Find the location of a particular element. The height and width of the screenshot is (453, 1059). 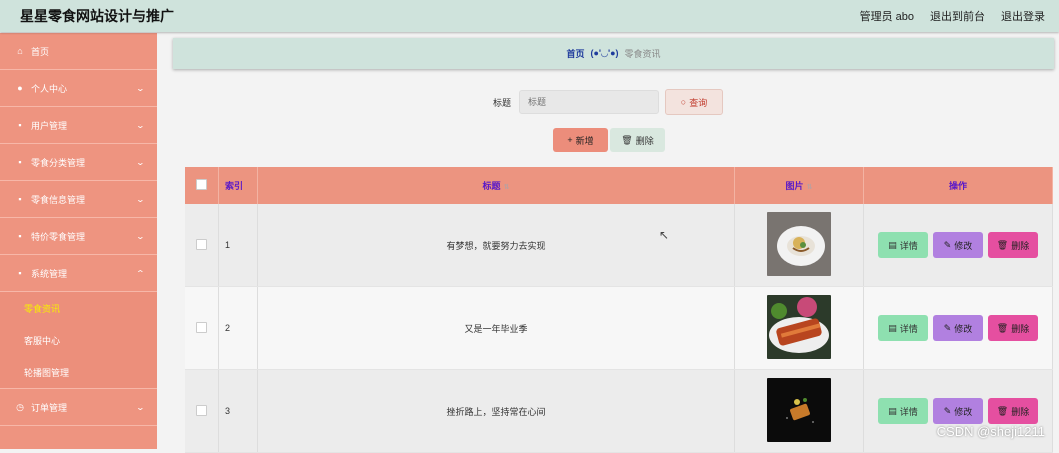

card-icon: ▪ is located at coordinates (20, 236).